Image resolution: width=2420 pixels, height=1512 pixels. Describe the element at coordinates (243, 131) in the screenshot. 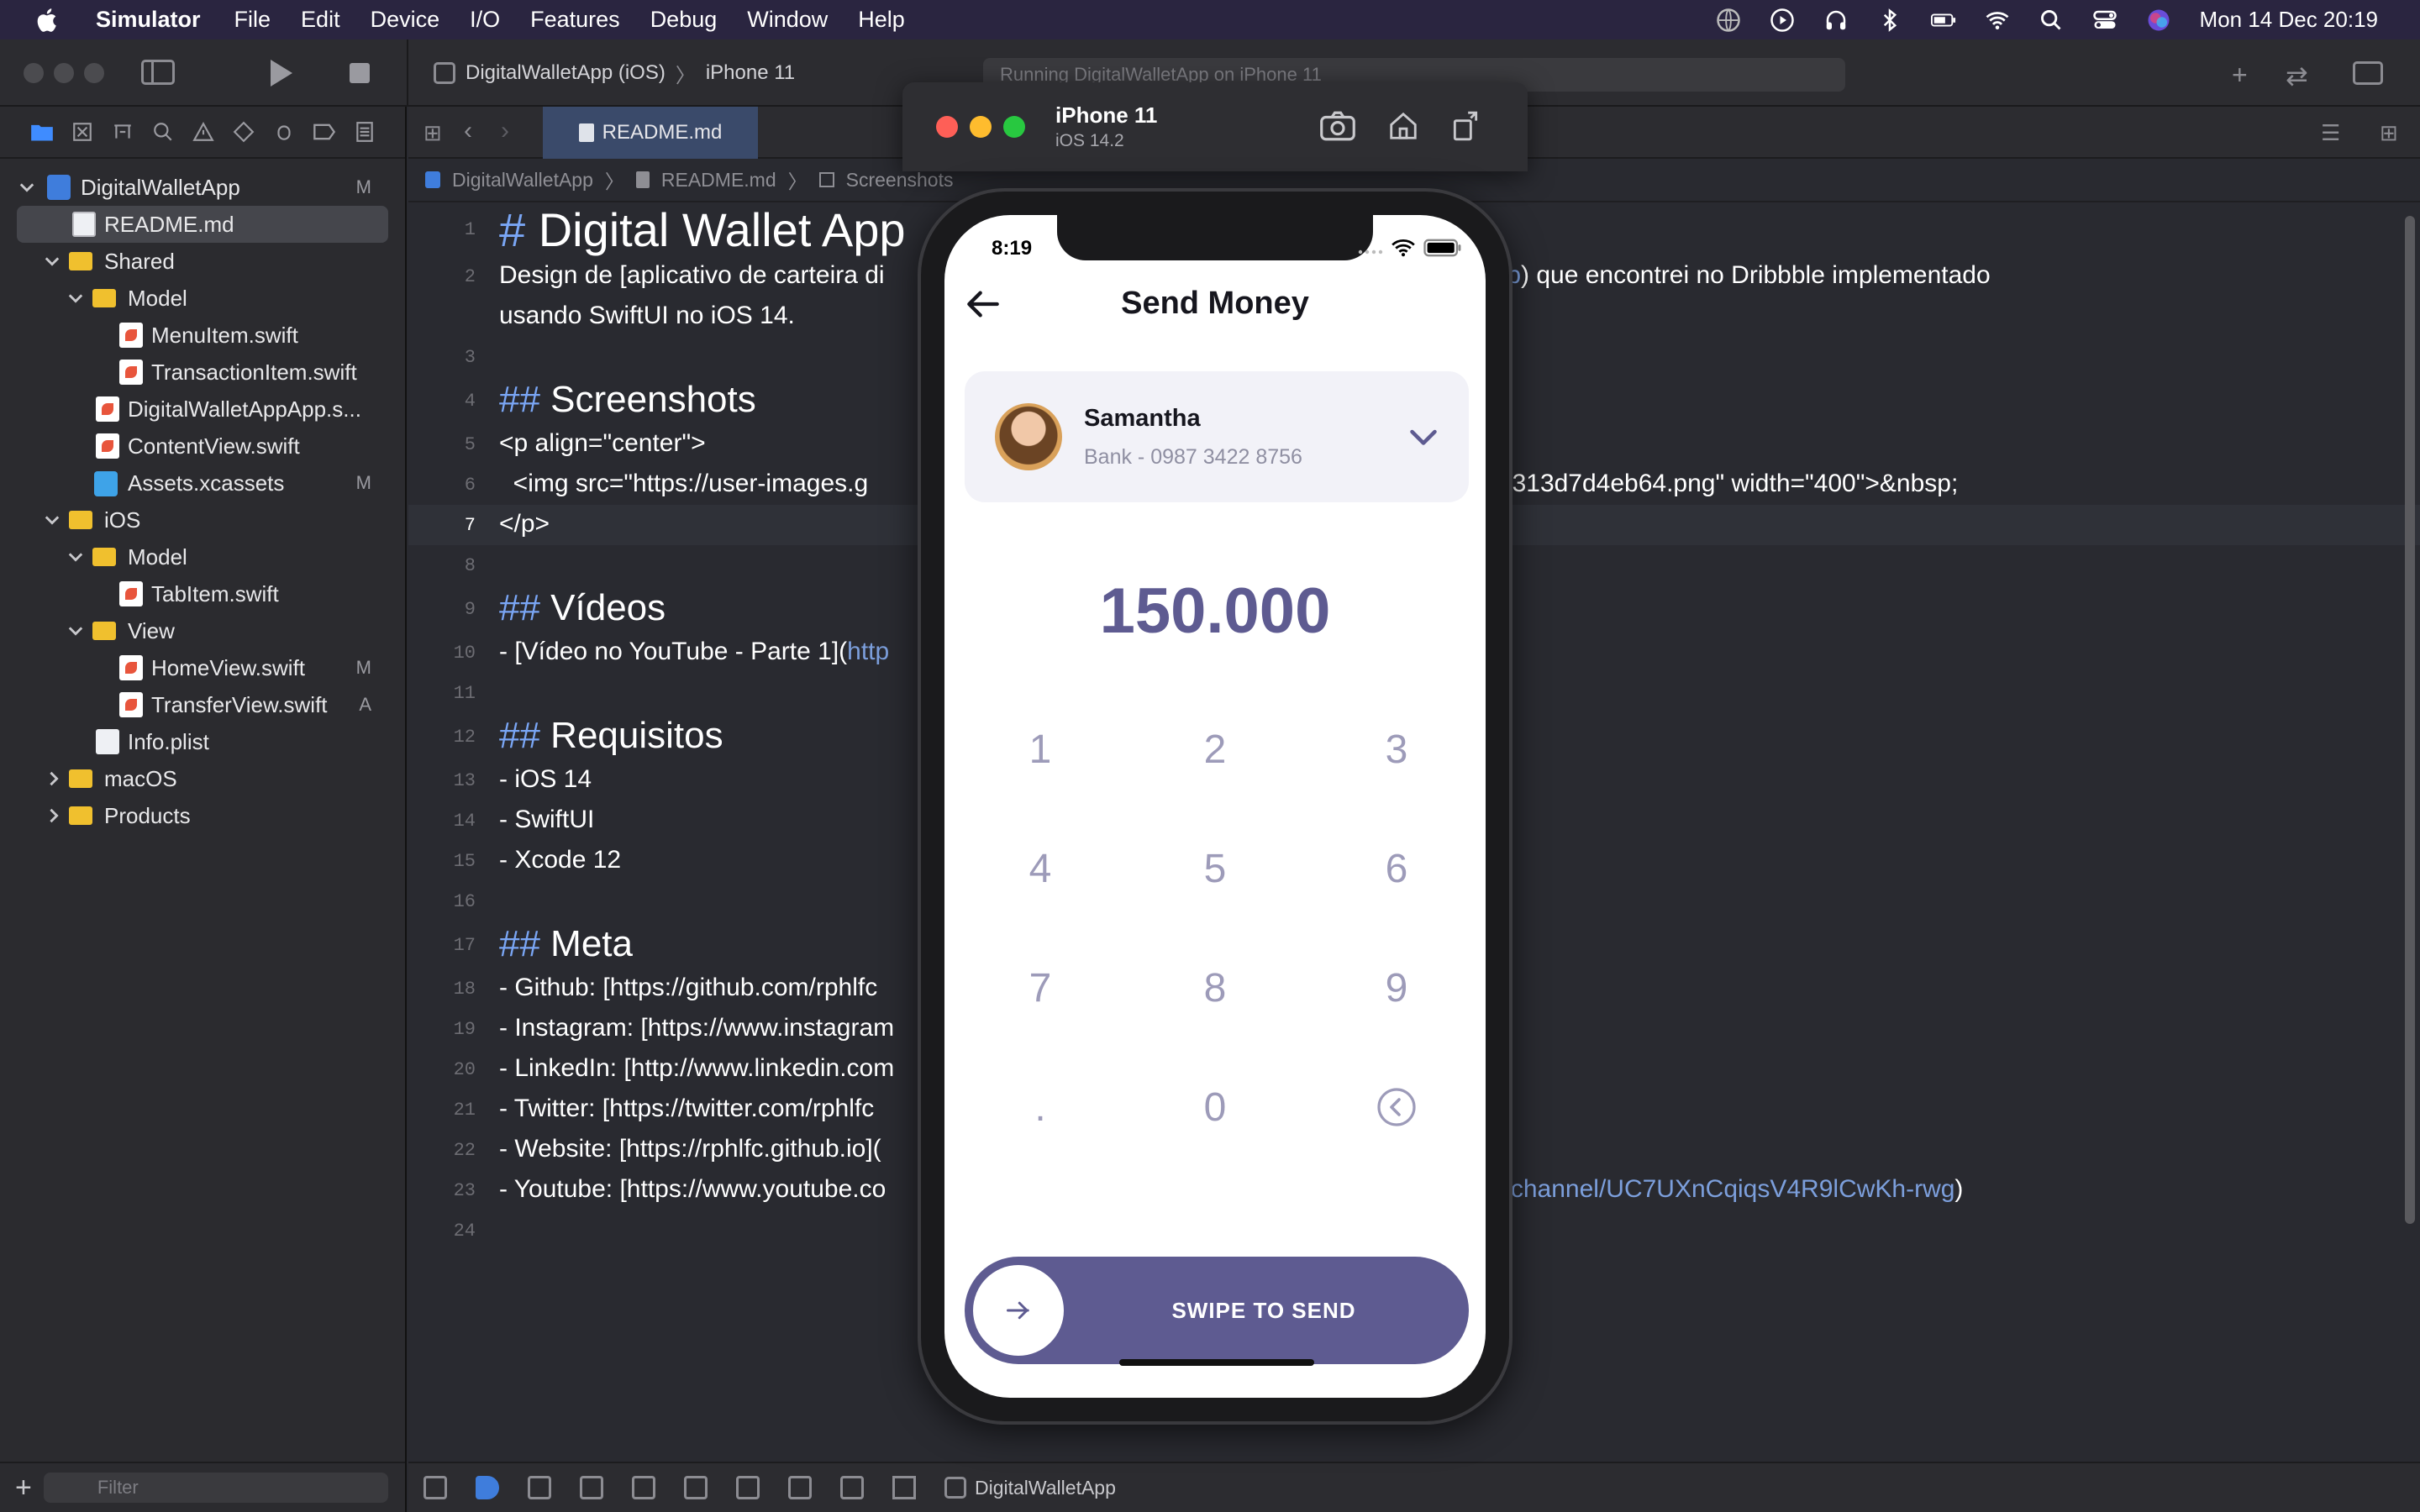

I see `test-navigator-icon` at that location.